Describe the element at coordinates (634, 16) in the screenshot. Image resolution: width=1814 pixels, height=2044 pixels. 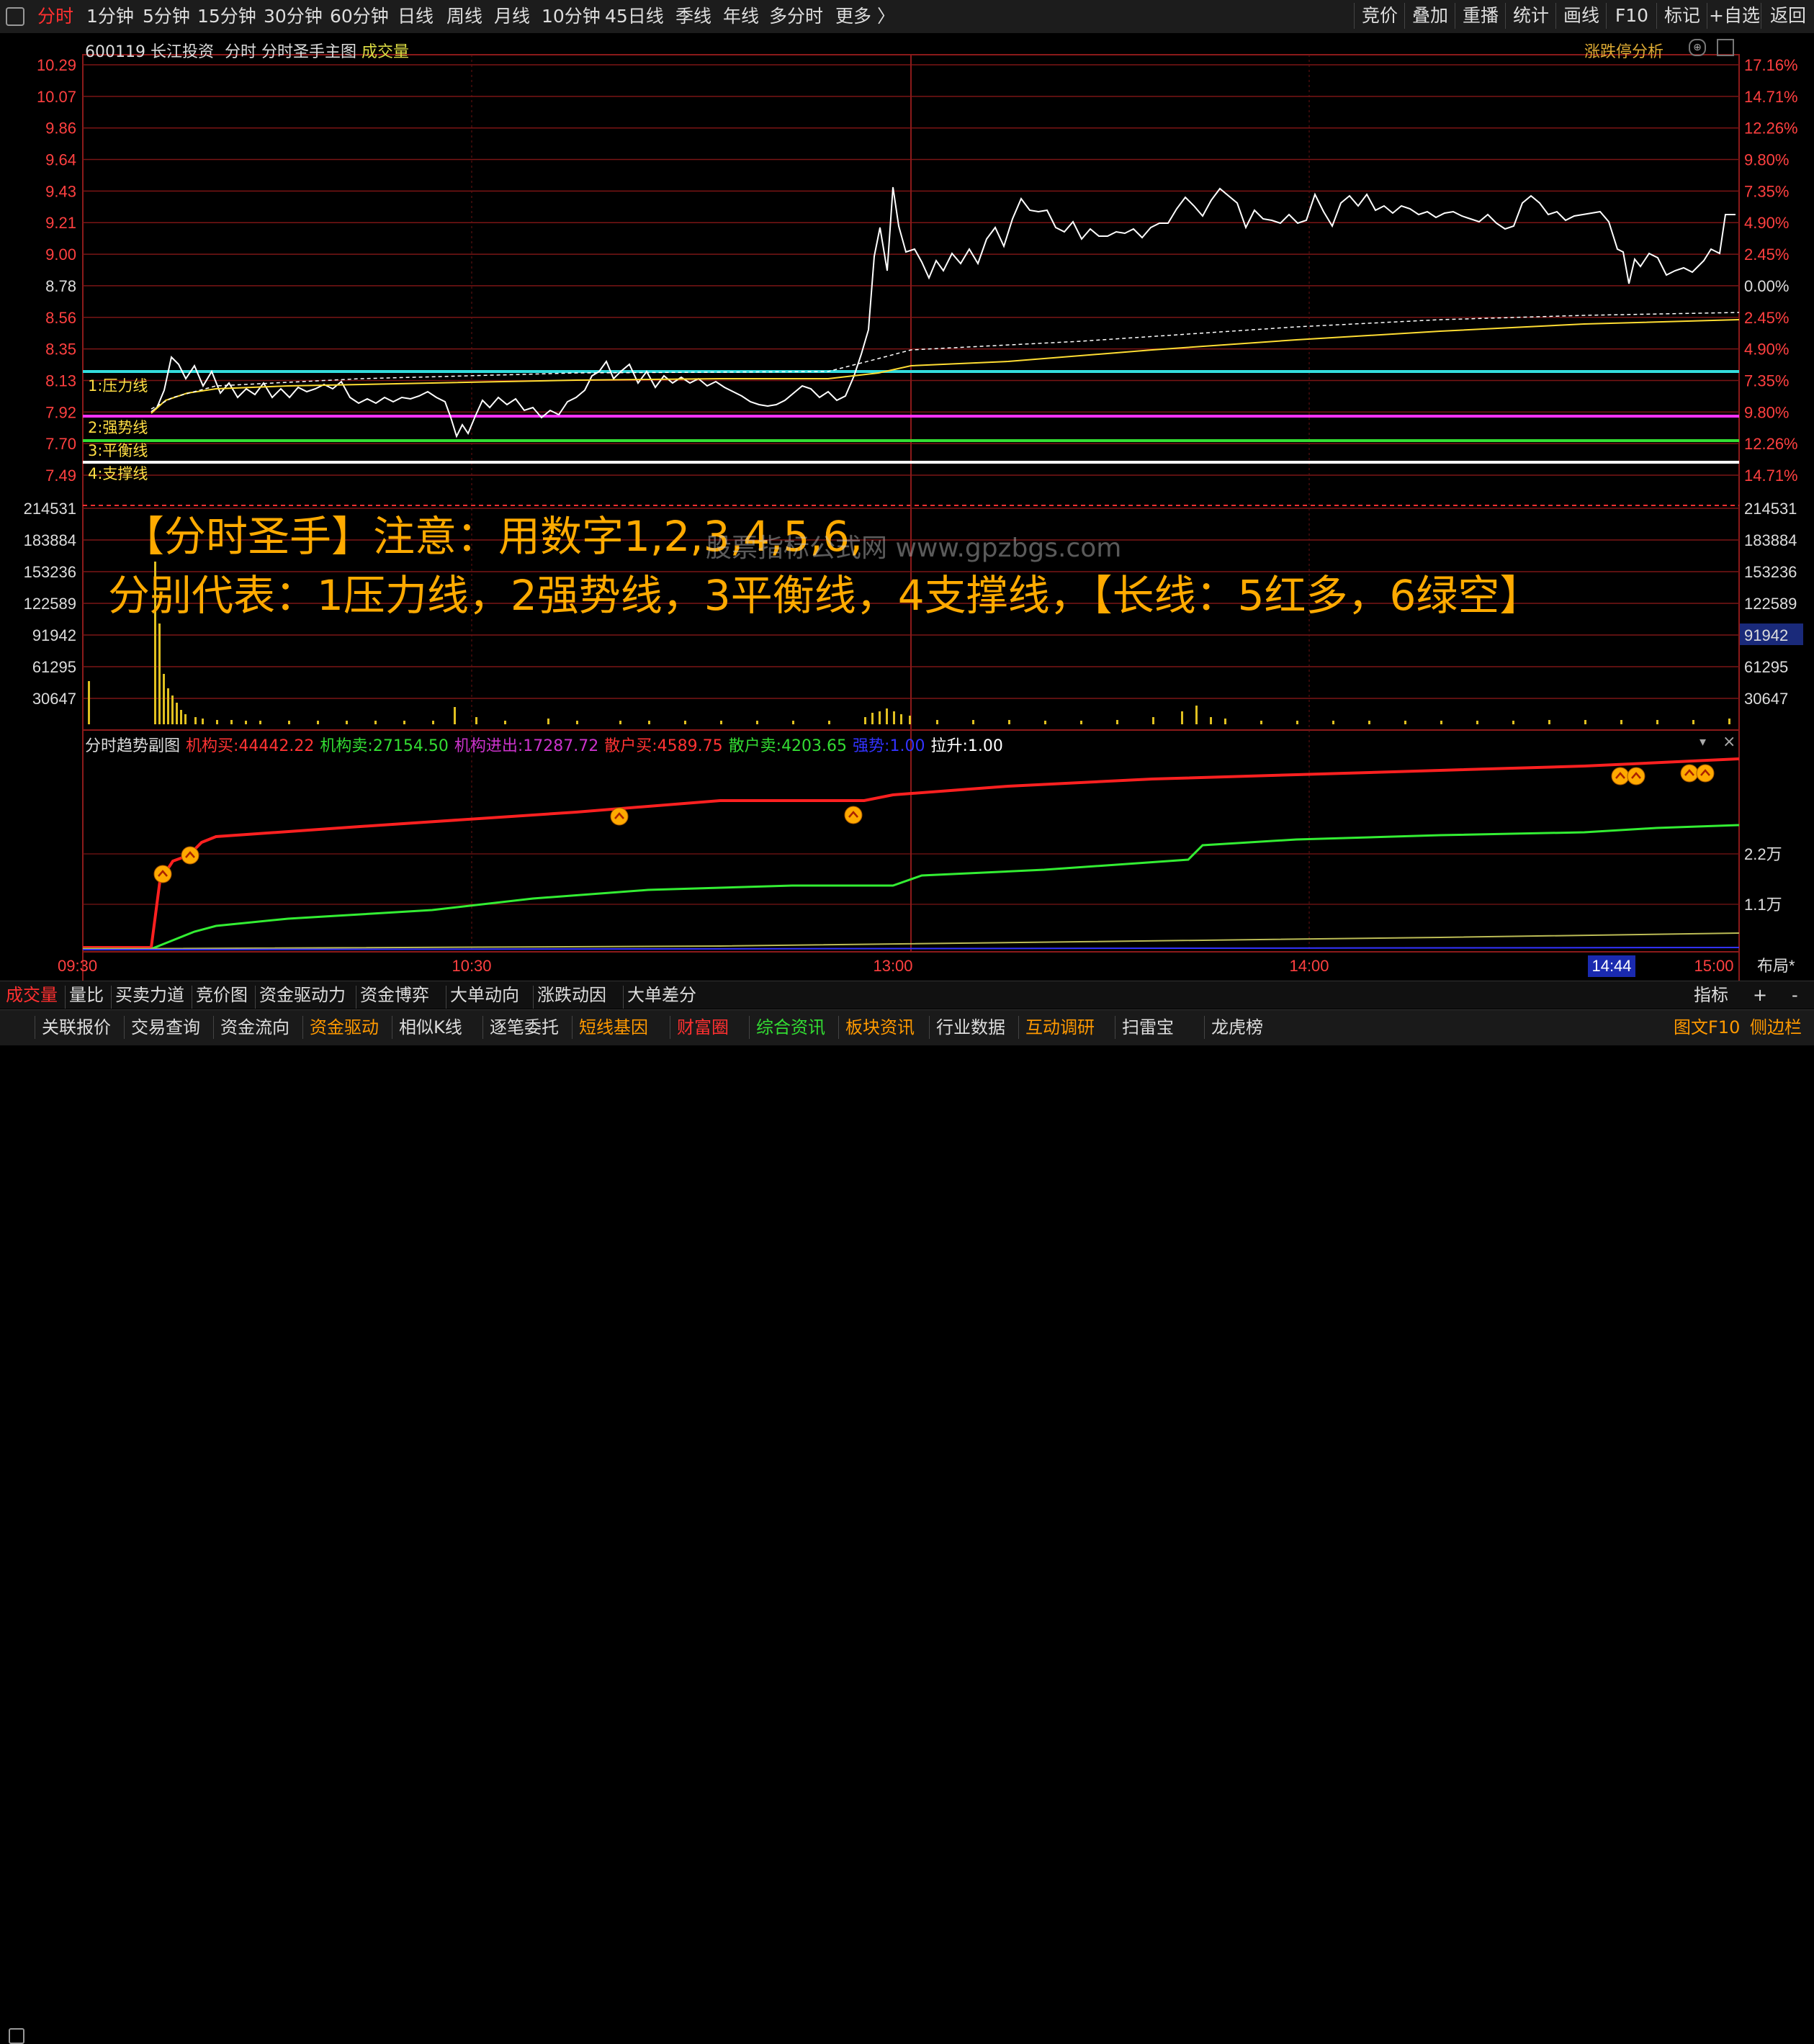
I see `period-tab-10: 45日线` at that location.